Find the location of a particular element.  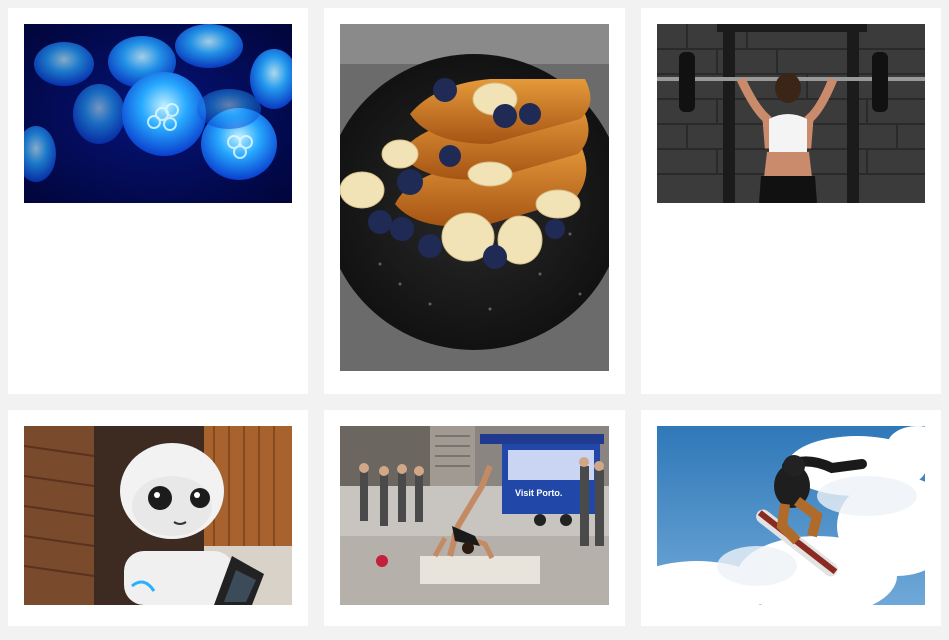

breakdancer-photo: Visit Porto. is located at coordinates (474, 515).